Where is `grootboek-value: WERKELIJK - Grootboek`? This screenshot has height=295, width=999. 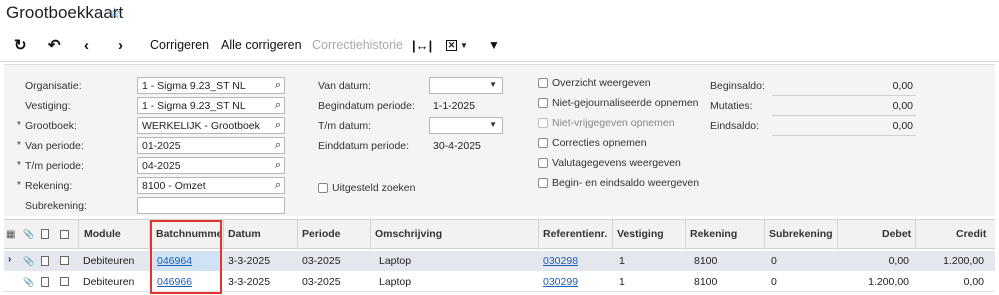
grootboek-value: WERKELIJK - Grootboek is located at coordinates (201, 126).